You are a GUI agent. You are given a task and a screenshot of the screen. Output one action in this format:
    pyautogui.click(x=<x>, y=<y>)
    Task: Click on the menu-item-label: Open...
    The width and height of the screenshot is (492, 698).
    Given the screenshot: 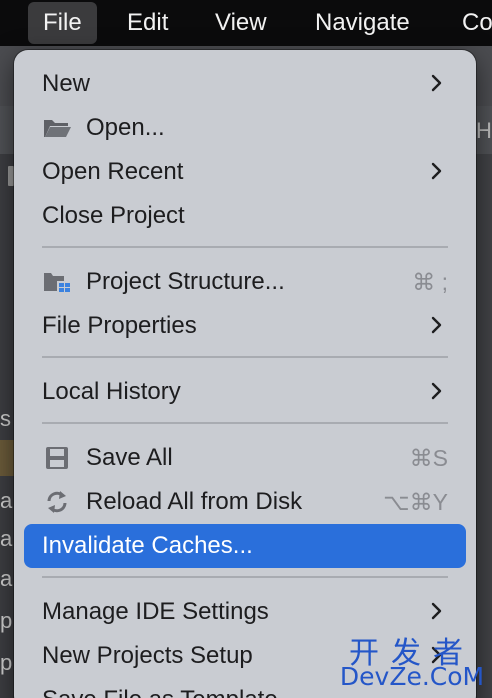 What is the action you would take?
    pyautogui.click(x=125, y=127)
    